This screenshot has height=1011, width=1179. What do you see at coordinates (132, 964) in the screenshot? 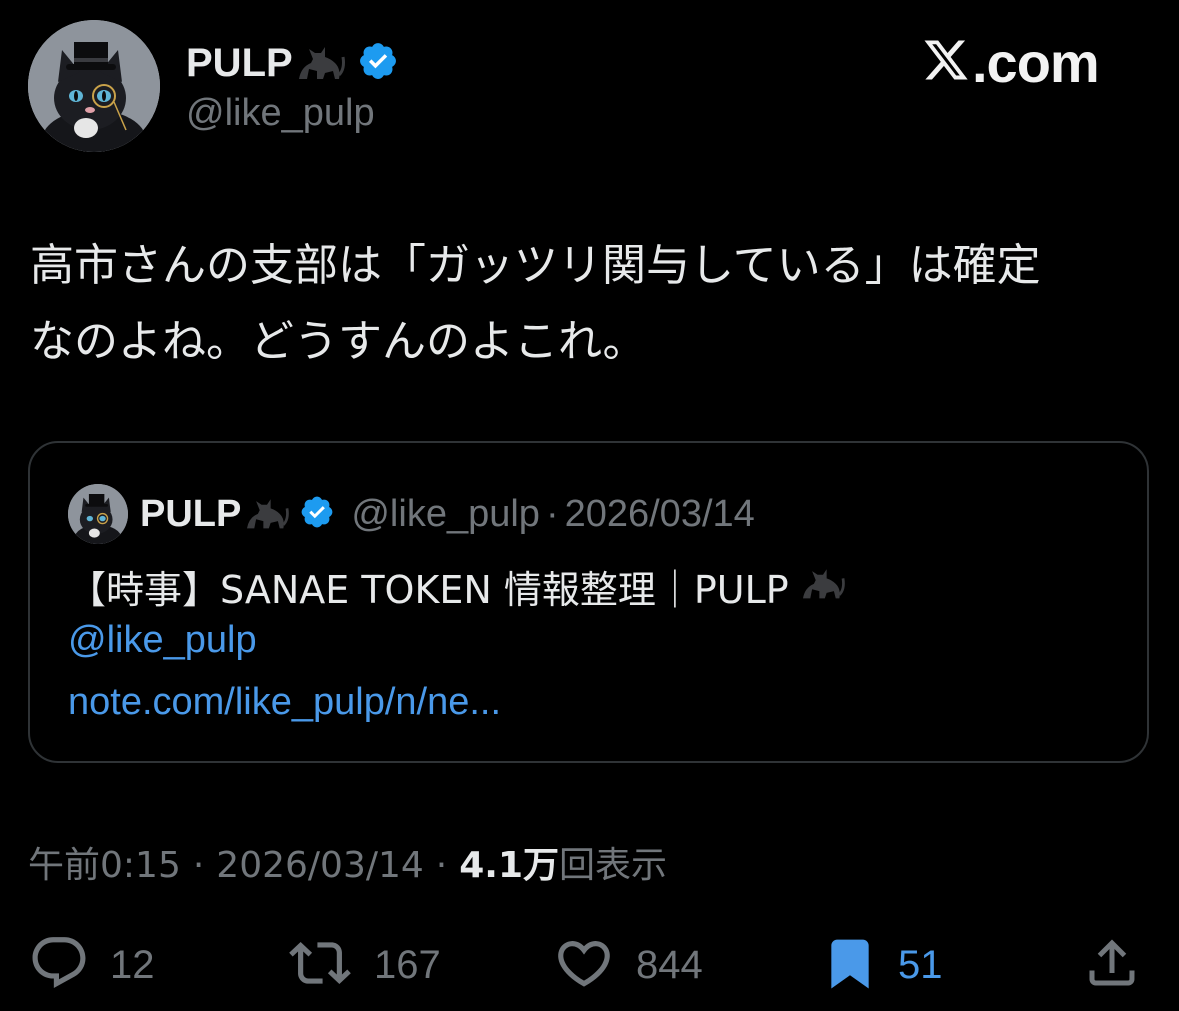
I see `reply-count: 12` at bounding box center [132, 964].